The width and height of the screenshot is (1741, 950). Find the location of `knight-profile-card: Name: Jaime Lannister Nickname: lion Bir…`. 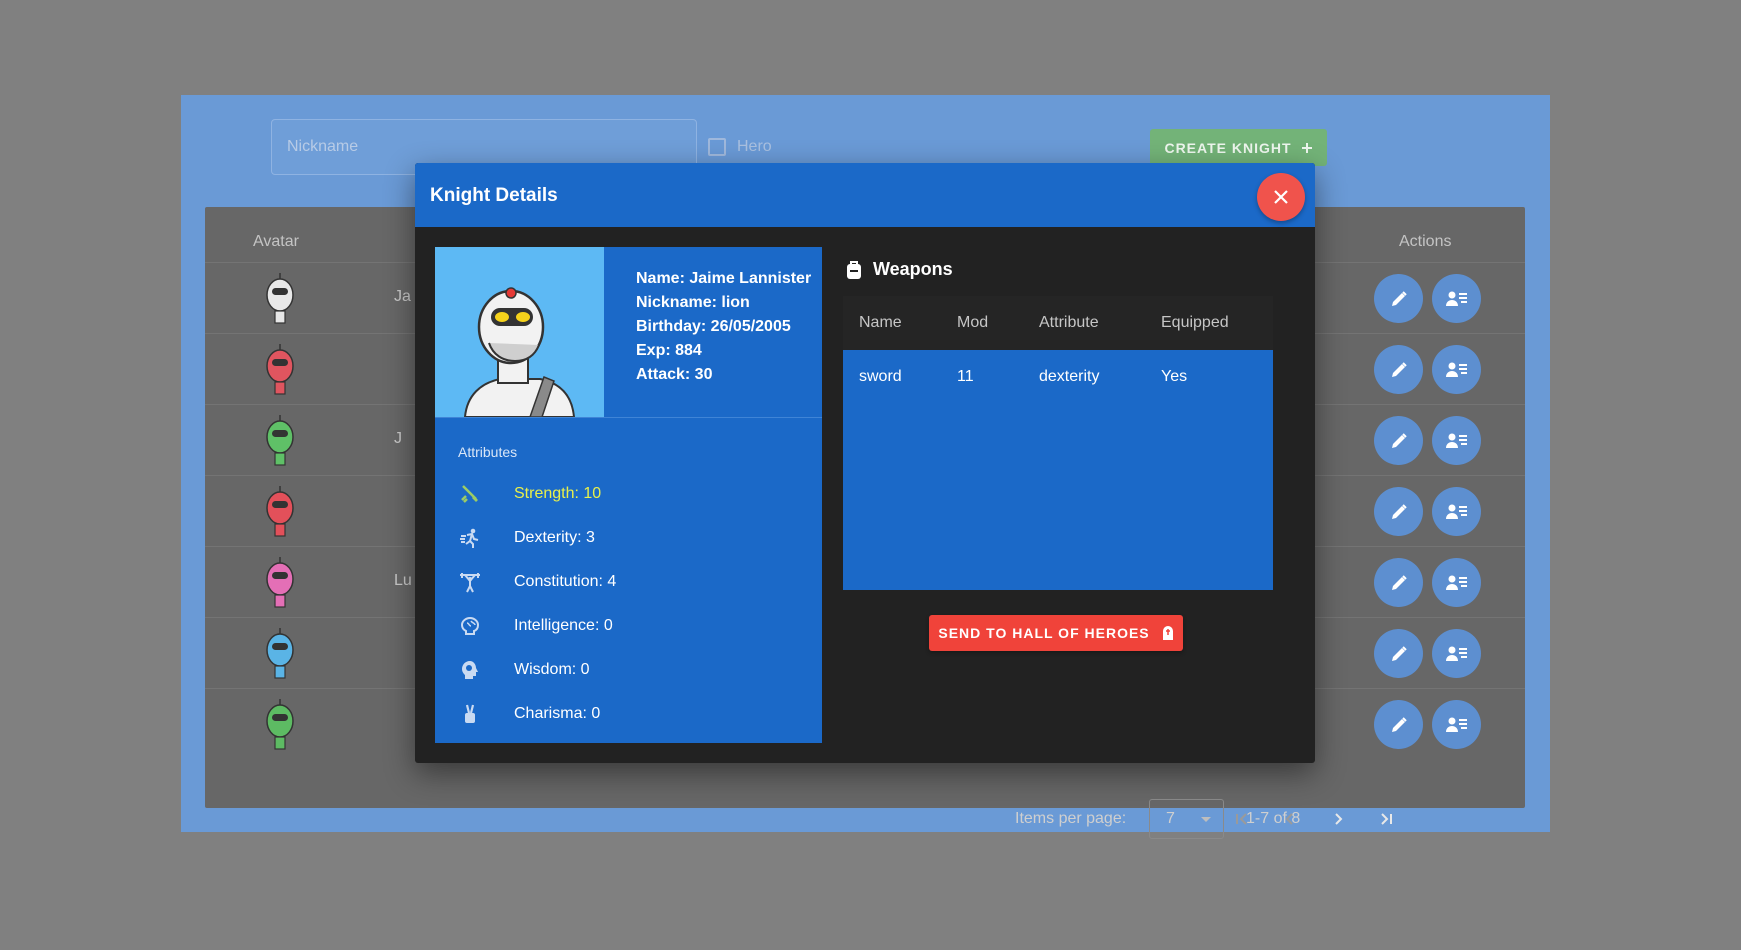

knight-profile-card: Name: Jaime Lannister Nickname: lion Bir… is located at coordinates (628, 495).